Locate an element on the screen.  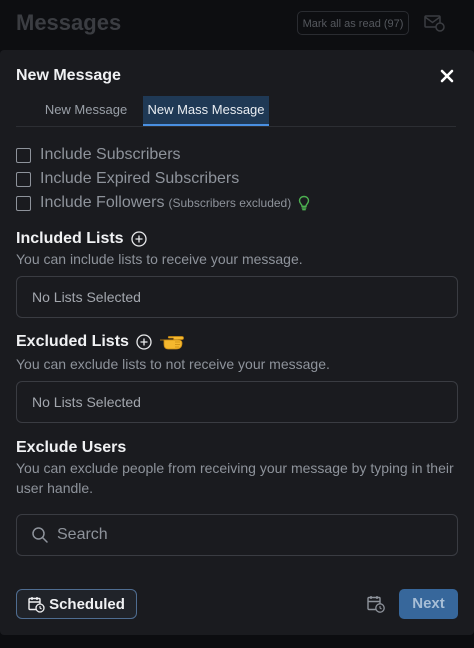
included-lists-heading: Included Lists is located at coordinates (81, 239).